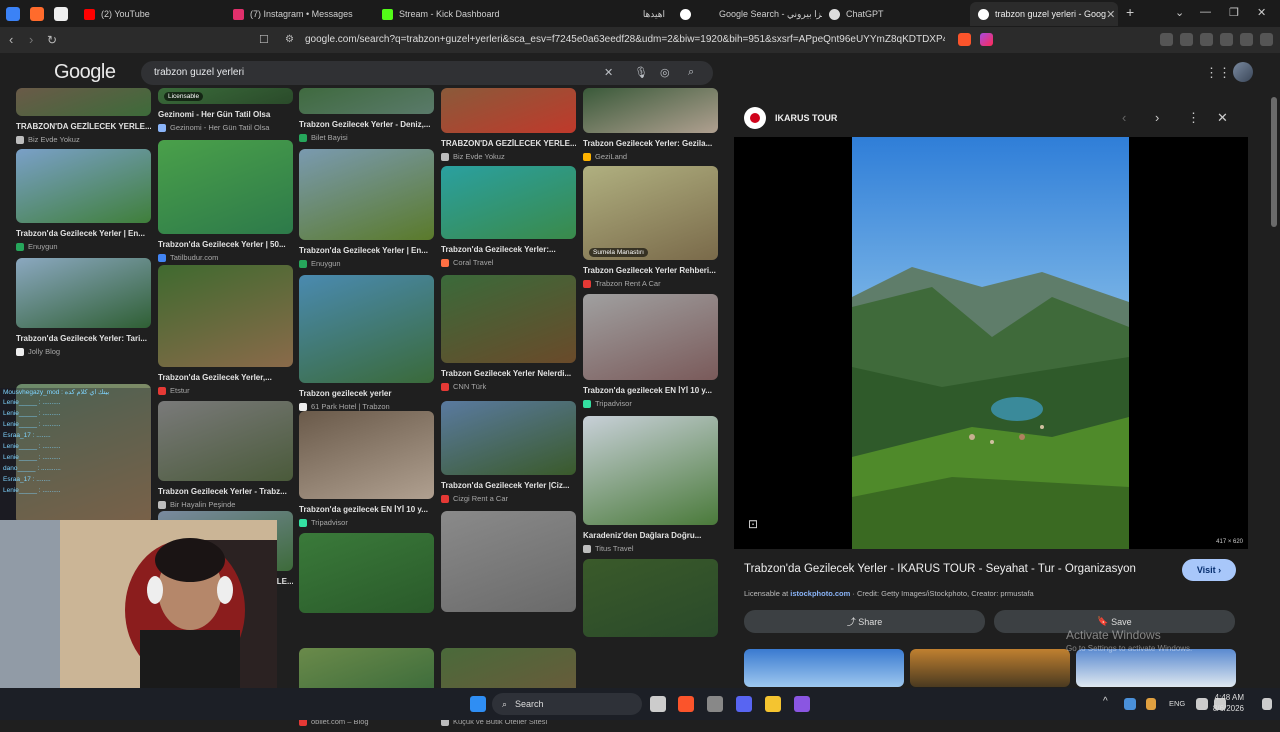 Image resolution: width=1280 pixels, height=732 pixels. Describe the element at coordinates (449, 14) in the screenshot. I see `tab-kick: Stream - Kick Dashboard` at that location.